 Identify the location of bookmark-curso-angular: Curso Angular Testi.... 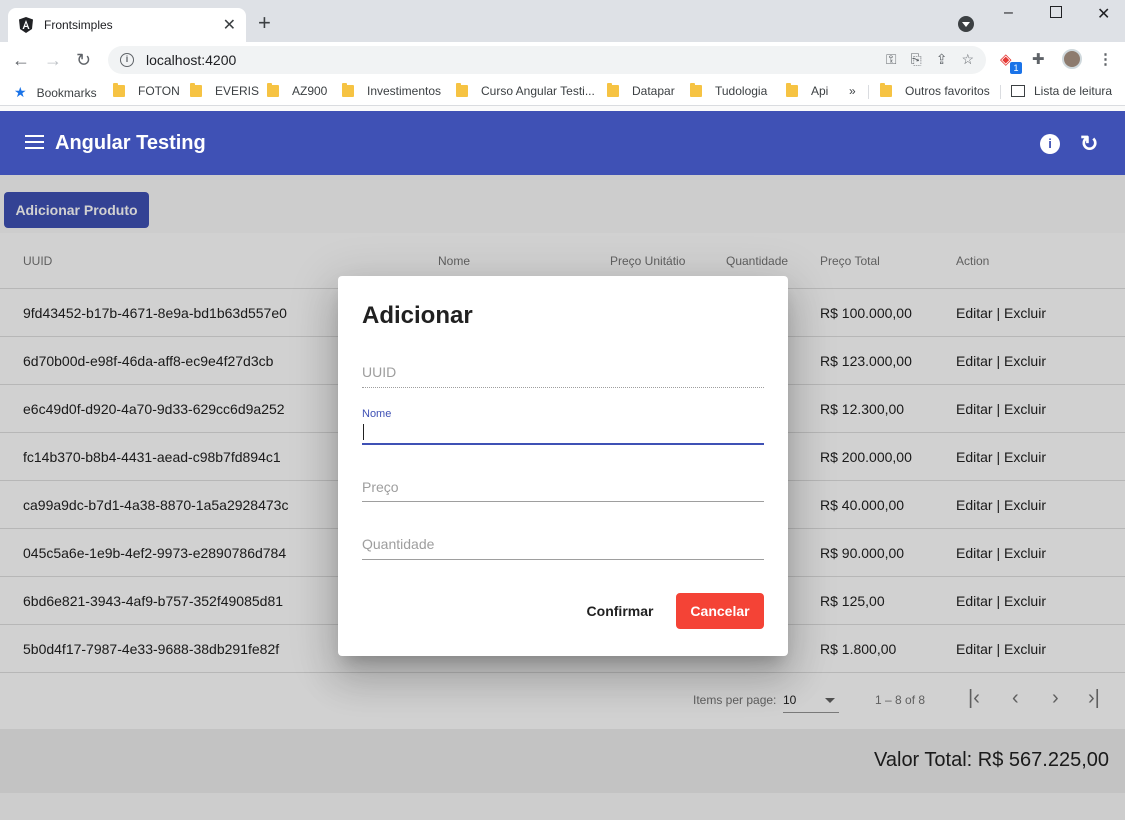
(525, 90).